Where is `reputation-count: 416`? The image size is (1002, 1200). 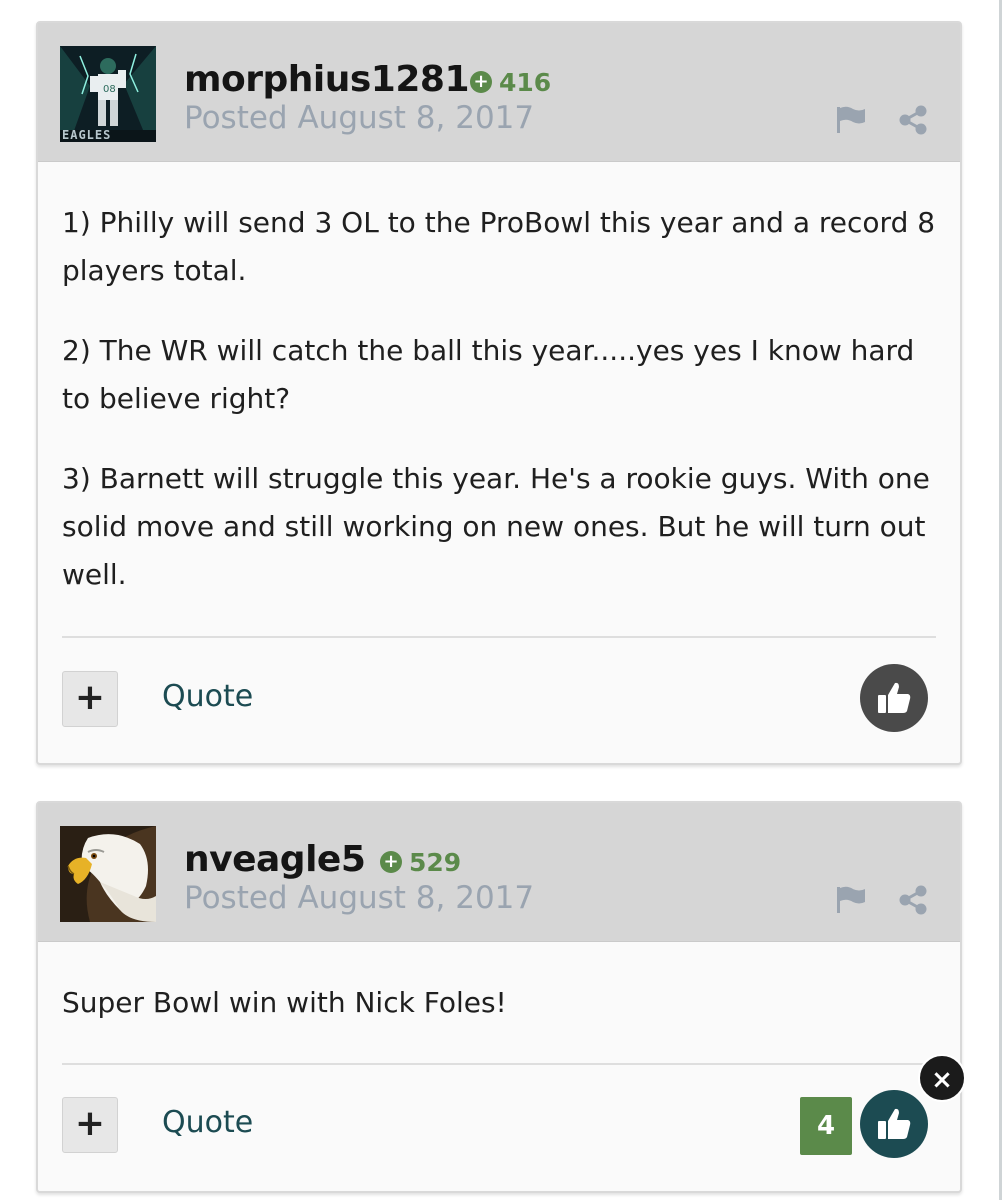
reputation-count: 416 is located at coordinates (525, 82).